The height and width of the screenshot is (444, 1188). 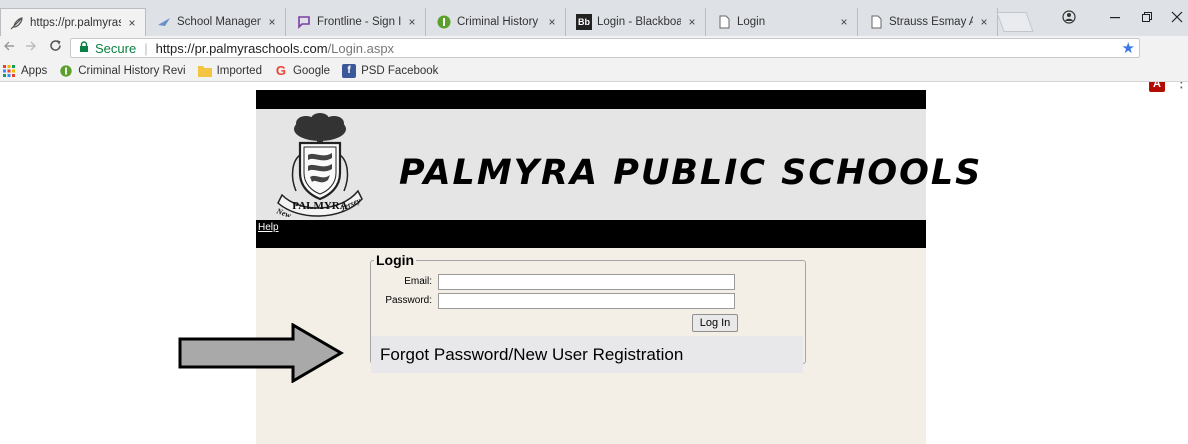 What do you see at coordinates (591, 99) in the screenshot?
I see `top-bar` at bounding box center [591, 99].